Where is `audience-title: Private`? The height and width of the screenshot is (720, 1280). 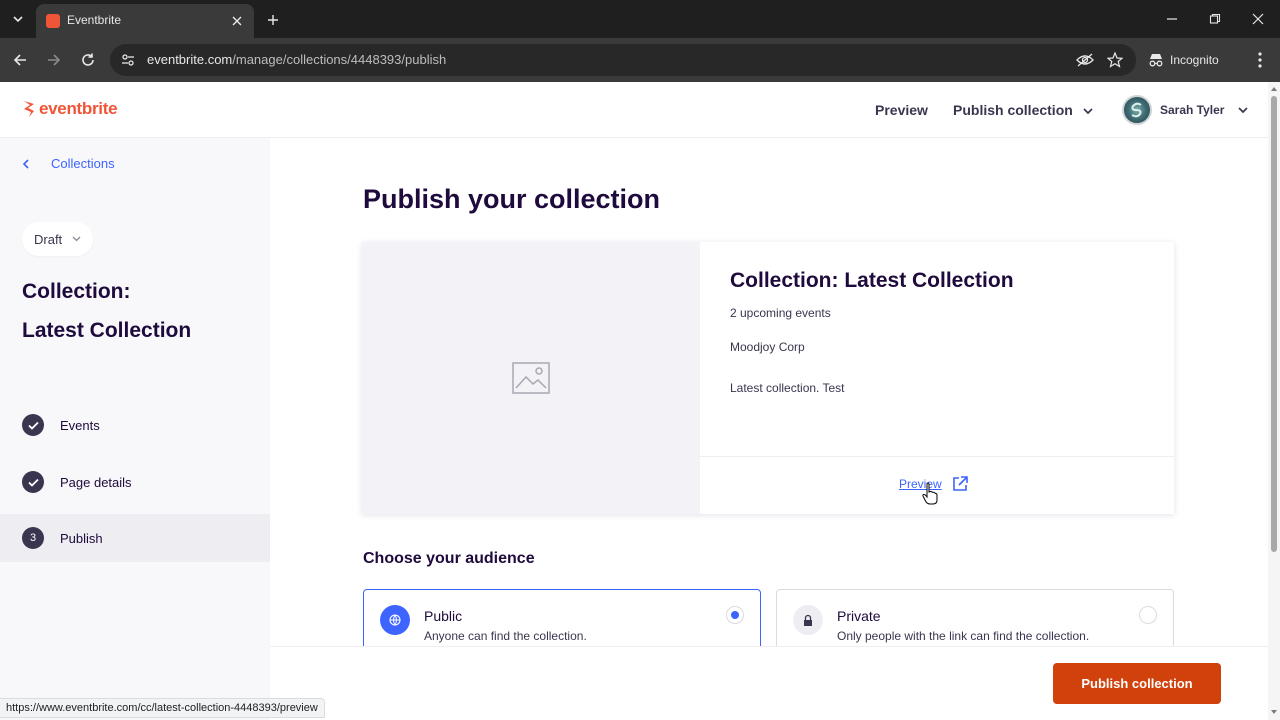
audience-title: Private is located at coordinates (859, 616).